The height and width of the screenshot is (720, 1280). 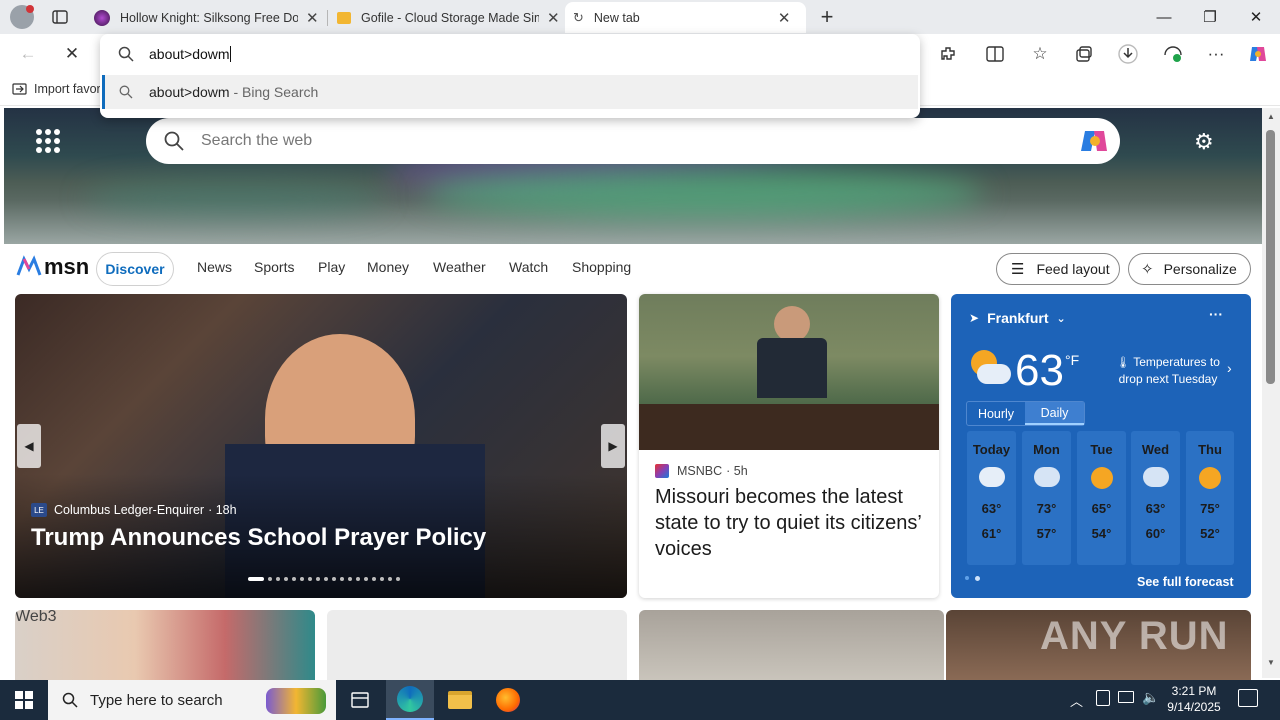 I want to click on browser-essentials-icon, so click(x=1173, y=54).